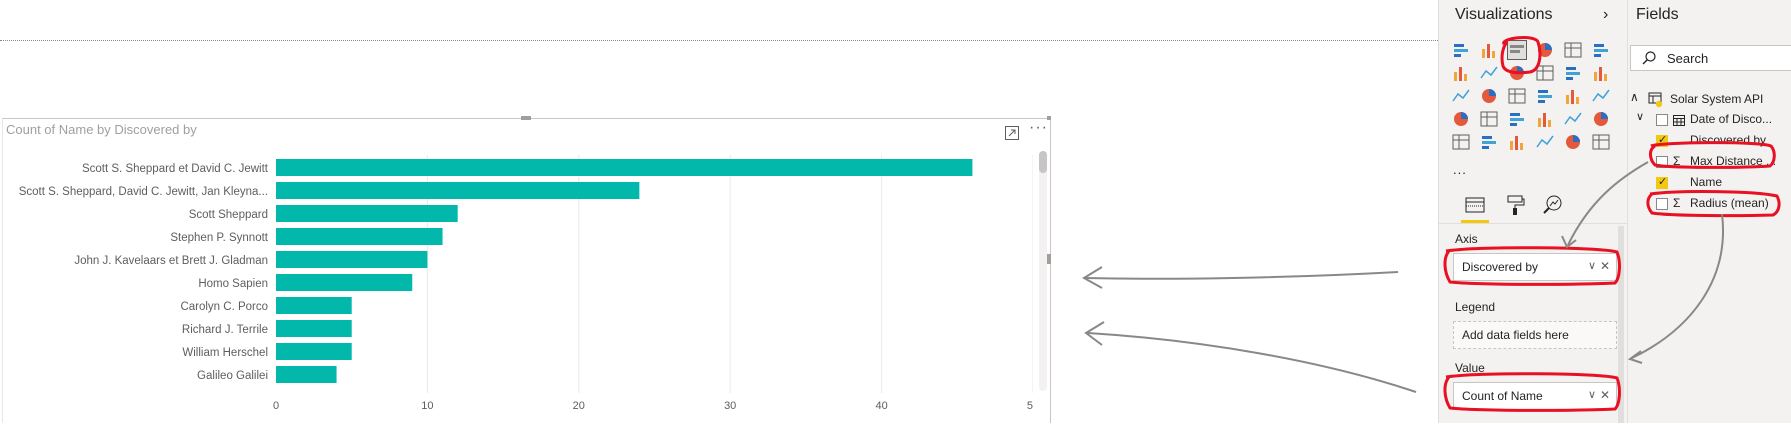 The height and width of the screenshot is (424, 1791). What do you see at coordinates (1461, 96) in the screenshot?
I see `waterfall-icon` at bounding box center [1461, 96].